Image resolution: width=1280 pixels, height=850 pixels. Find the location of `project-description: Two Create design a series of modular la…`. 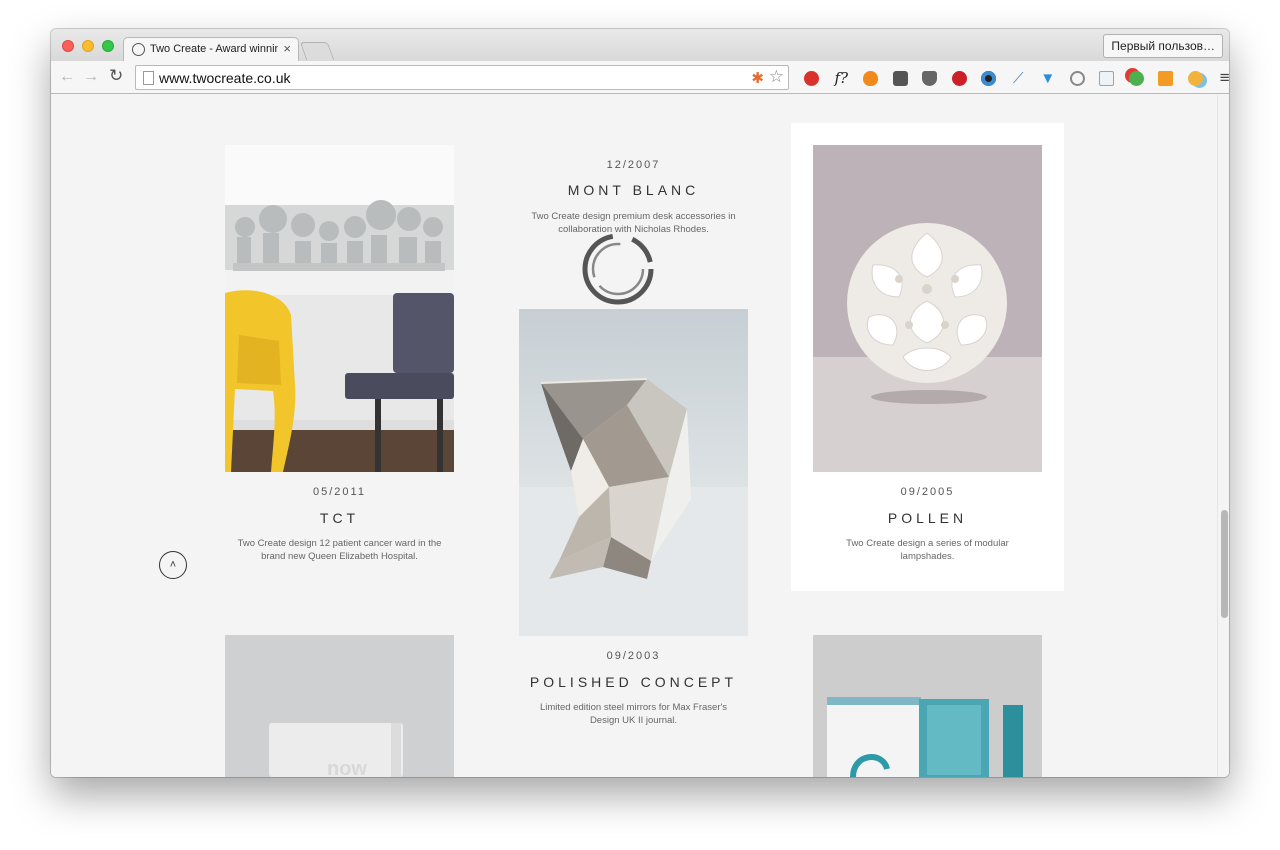

project-description: Two Create design a series of modular la… is located at coordinates (927, 550).